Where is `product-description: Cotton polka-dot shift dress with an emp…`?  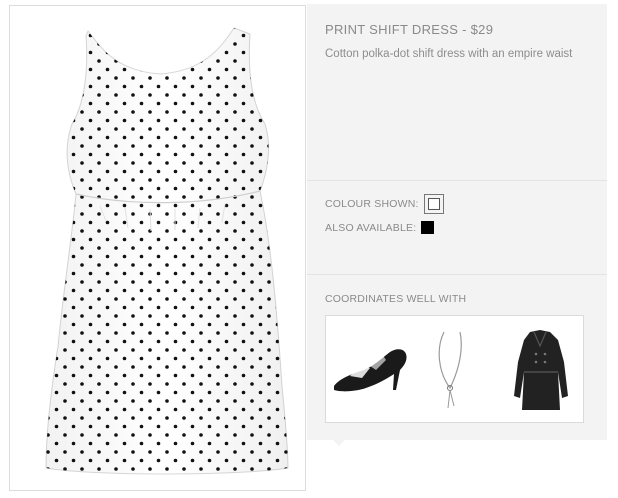 product-description: Cotton polka-dot shift dress with an emp… is located at coordinates (449, 54).